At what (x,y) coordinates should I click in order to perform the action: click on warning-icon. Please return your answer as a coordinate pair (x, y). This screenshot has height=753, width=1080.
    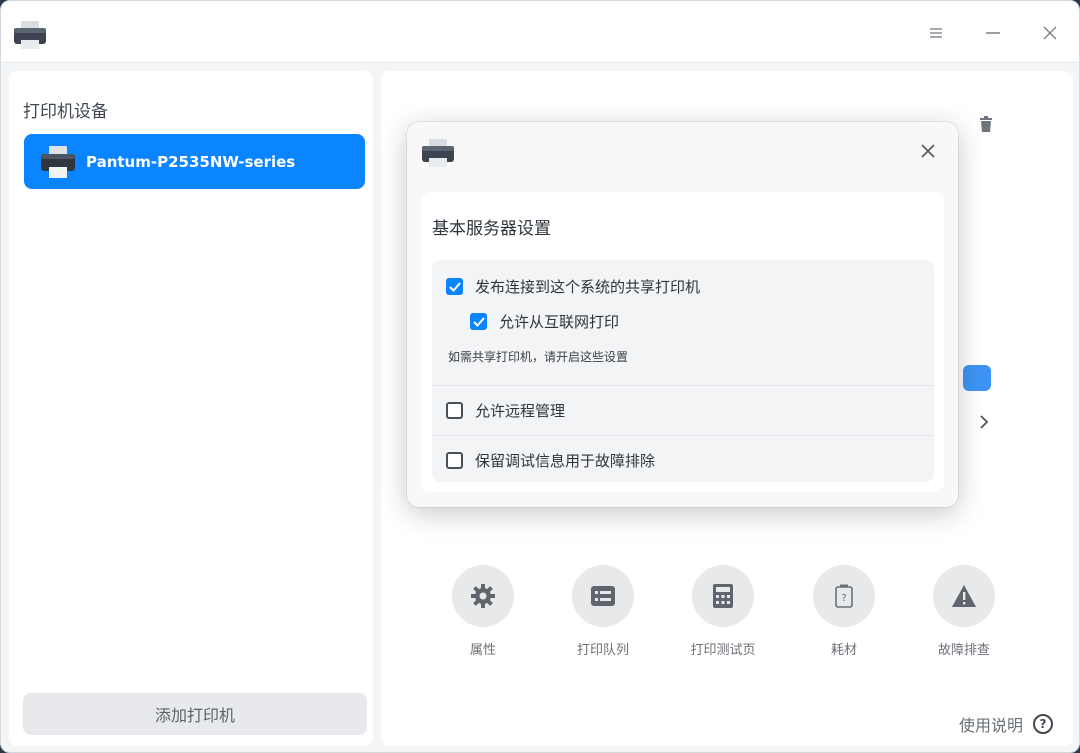
    Looking at the image, I should click on (964, 596).